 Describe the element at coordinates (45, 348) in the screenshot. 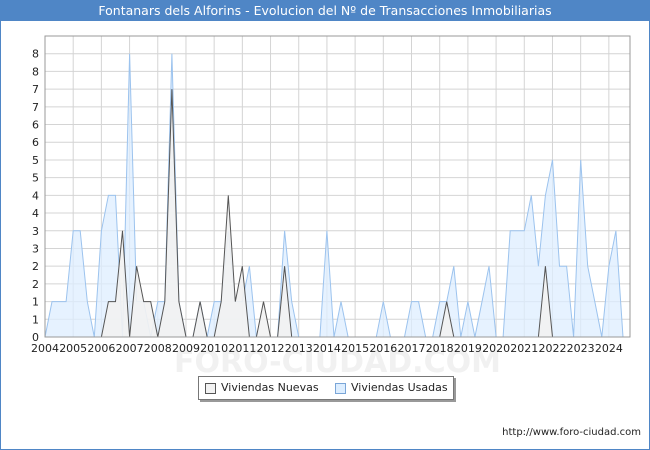

I see `x-tick-label: 2004` at that location.